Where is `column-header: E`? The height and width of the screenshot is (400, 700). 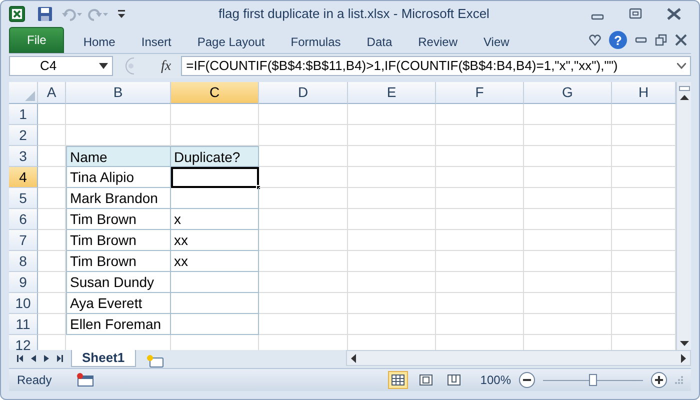
column-header: E is located at coordinates (392, 93).